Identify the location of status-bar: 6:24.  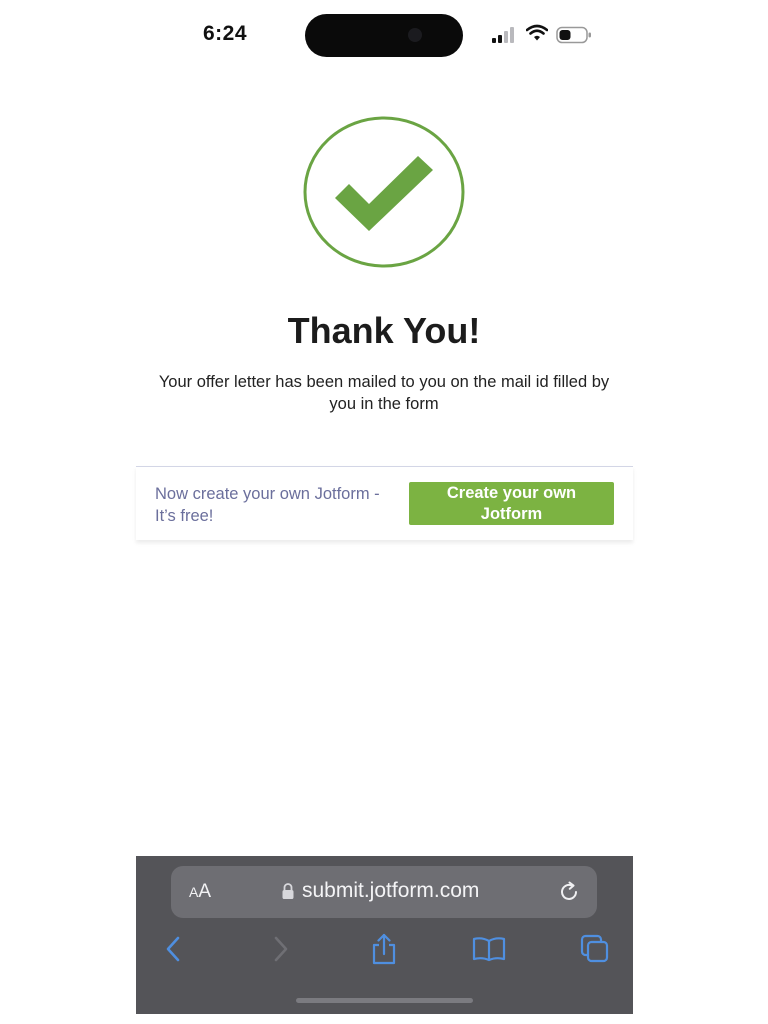
(384, 35).